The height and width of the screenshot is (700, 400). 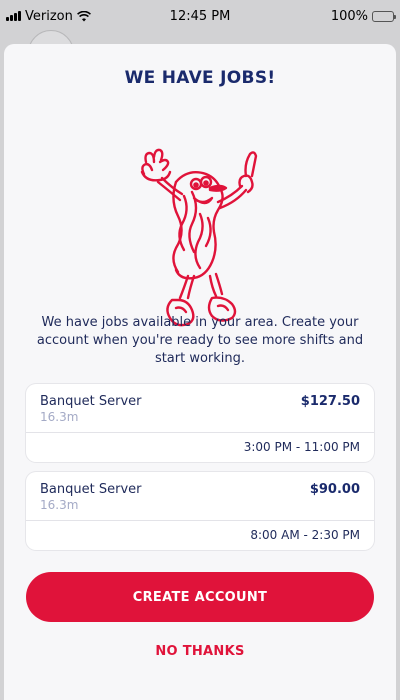 What do you see at coordinates (13, 16) in the screenshot?
I see `cellular-signal-icon` at bounding box center [13, 16].